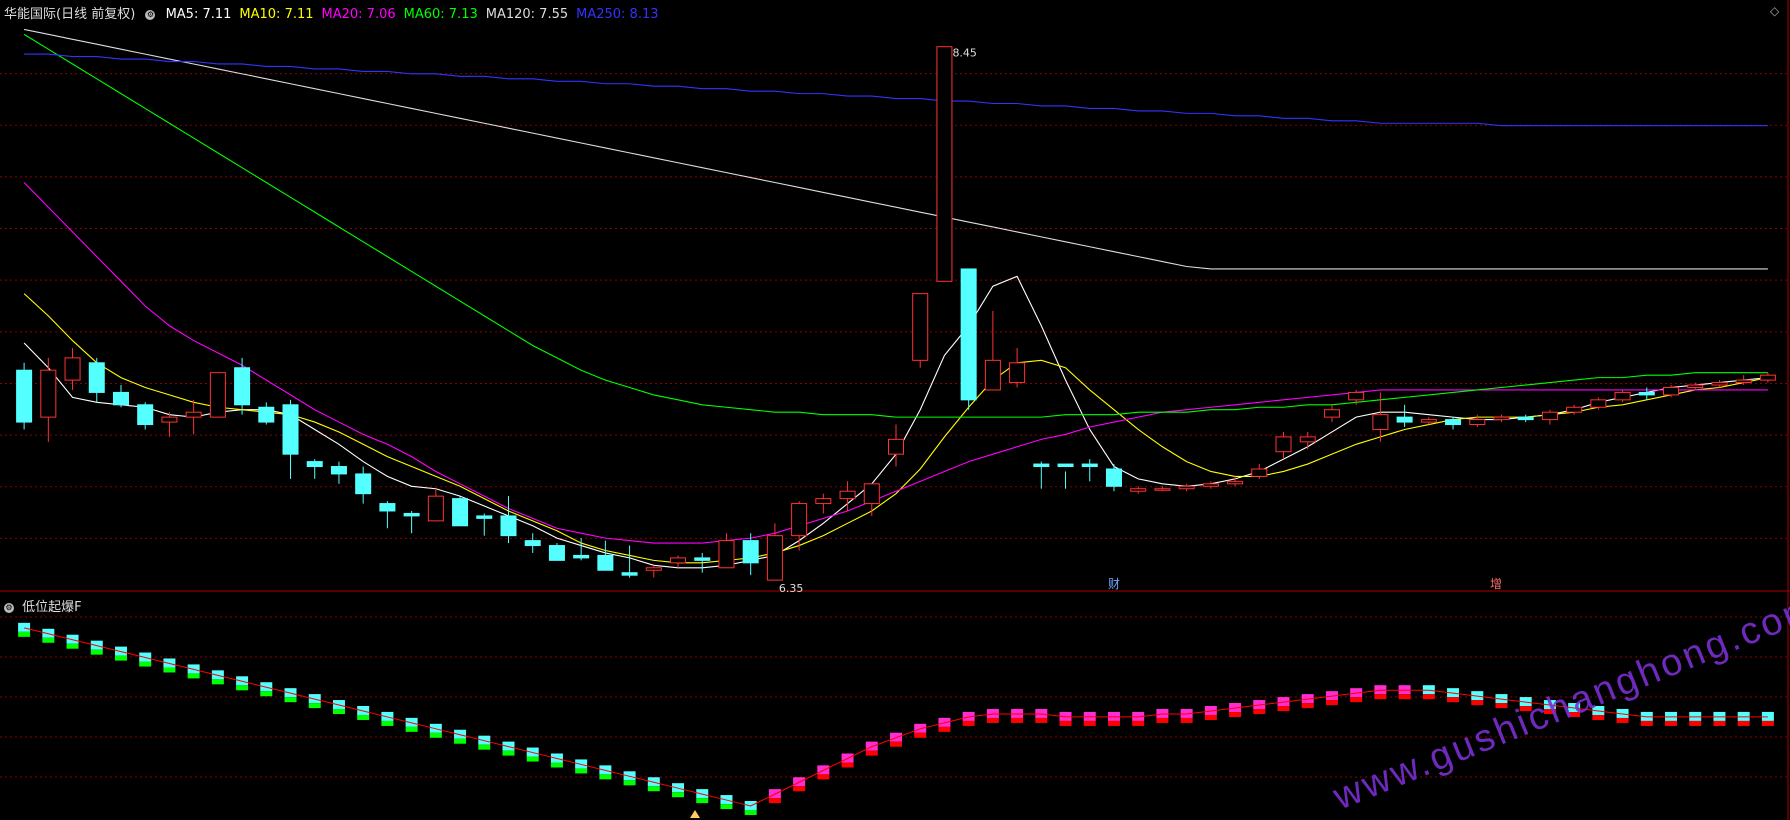 Image resolution: width=1790 pixels, height=820 pixels. What do you see at coordinates (1558, 701) in the screenshot?
I see `watermark-text: www.gushichanghong.com` at bounding box center [1558, 701].